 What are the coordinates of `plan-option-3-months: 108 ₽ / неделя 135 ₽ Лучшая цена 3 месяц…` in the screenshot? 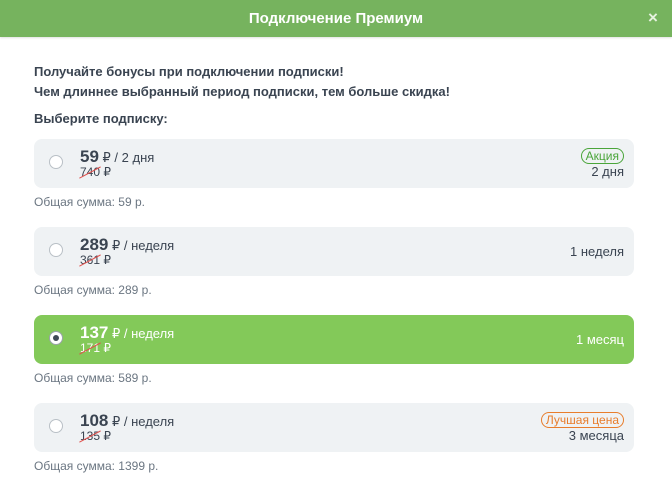 It's located at (334, 427).